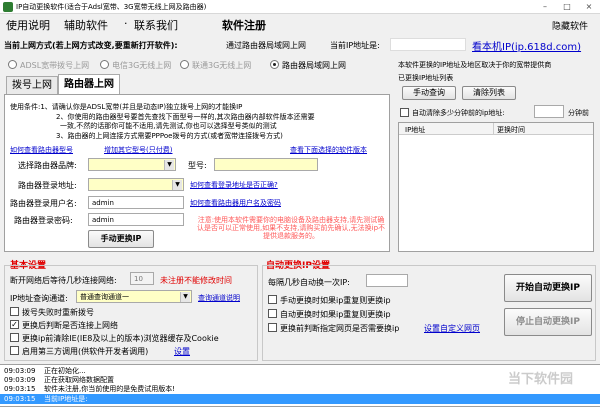  What do you see at coordinates (120, 338) in the screenshot?
I see `clear-cache-label: 更换ip前清除IE(IE8及以上的版本)浏览器缓存及Cookie` at bounding box center [120, 338].